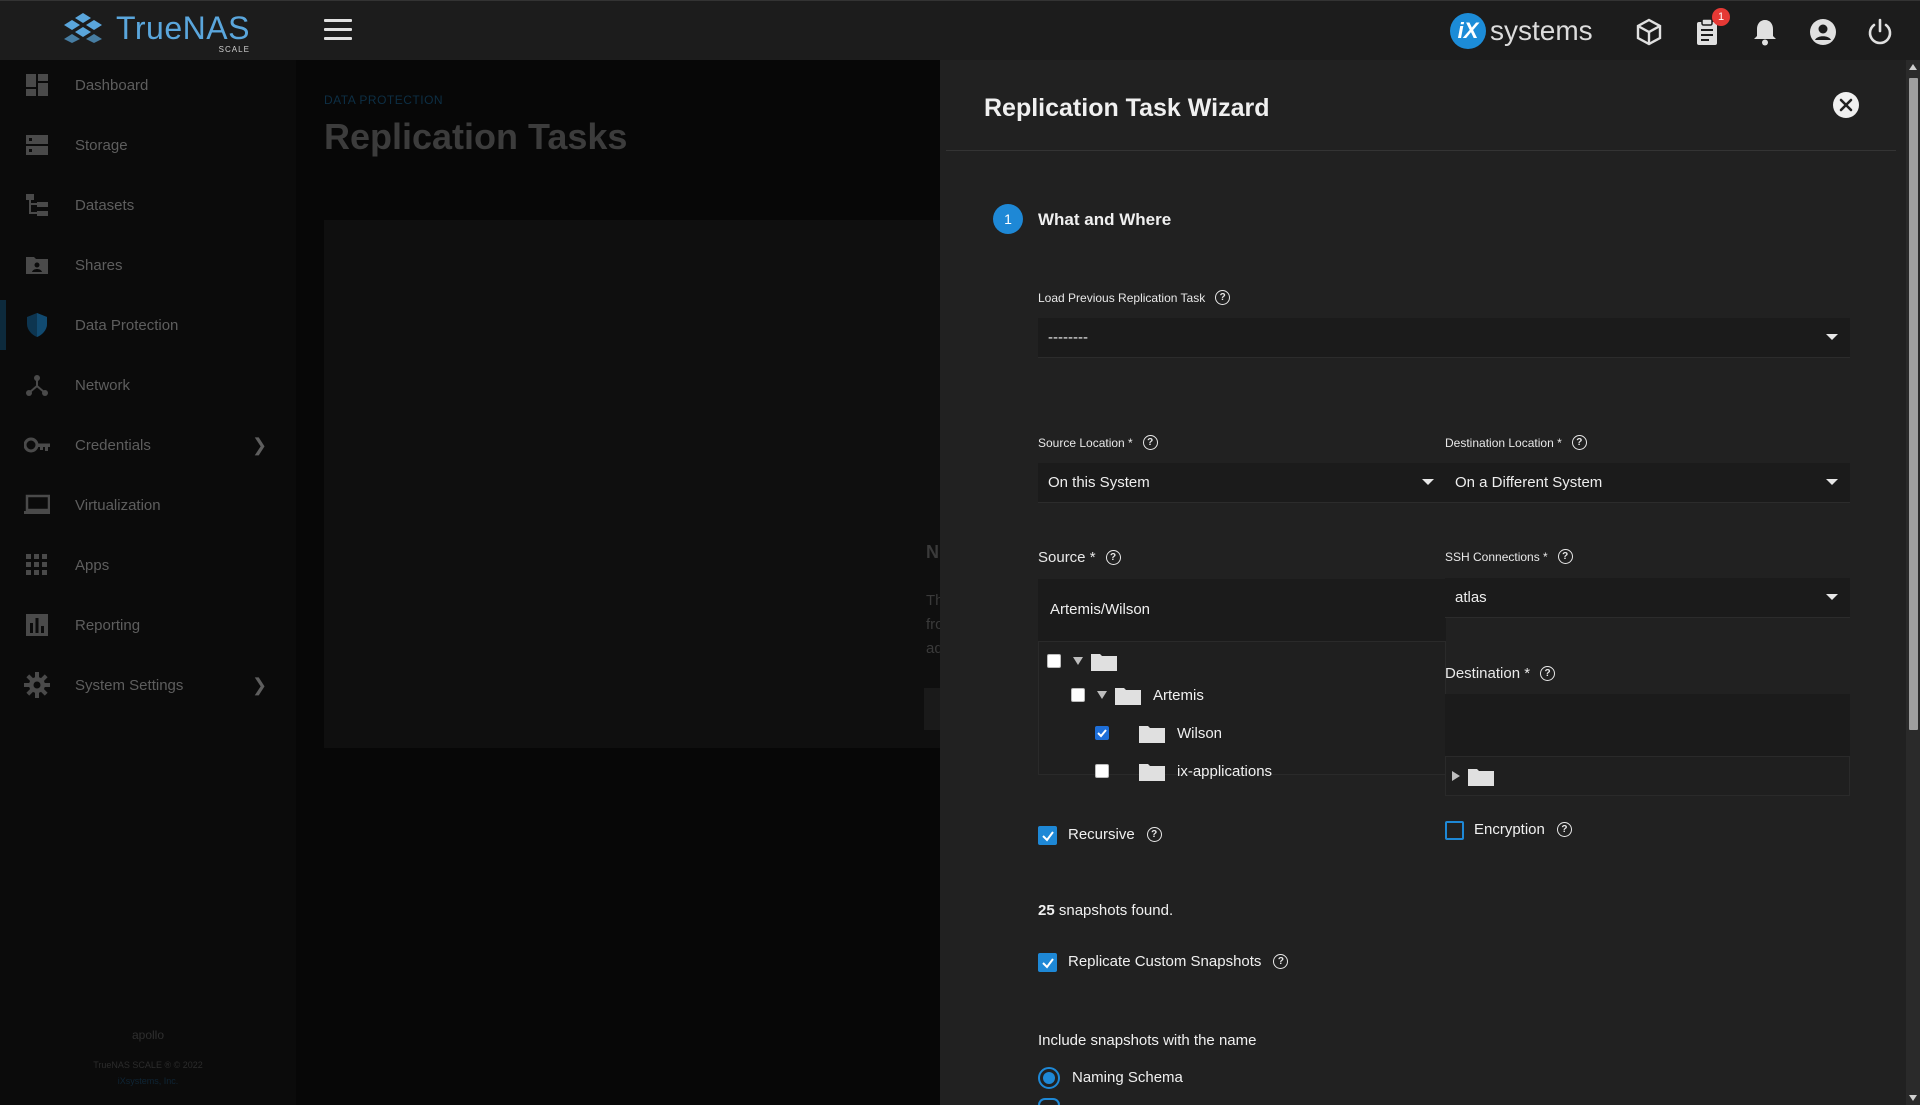 Image resolution: width=1920 pixels, height=1105 pixels. I want to click on snapshots-found-text: 25 snapshots found., so click(1105, 910).